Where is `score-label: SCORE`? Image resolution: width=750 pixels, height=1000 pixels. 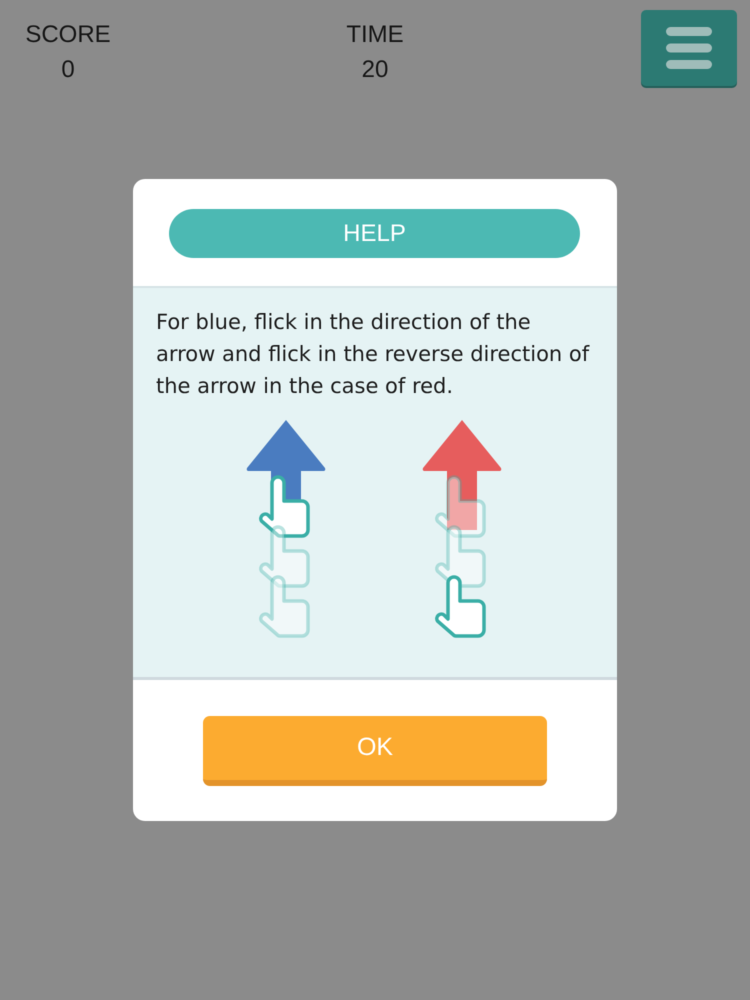
score-label: SCORE is located at coordinates (68, 35).